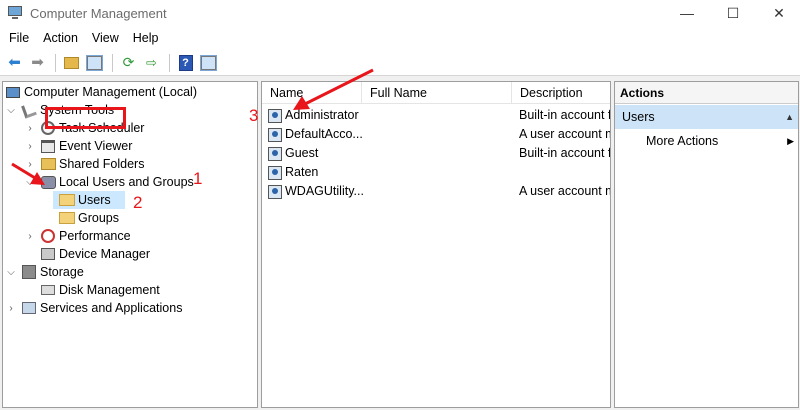 This screenshot has width=800, height=410. I want to click on menu-view: View, so click(105, 38).